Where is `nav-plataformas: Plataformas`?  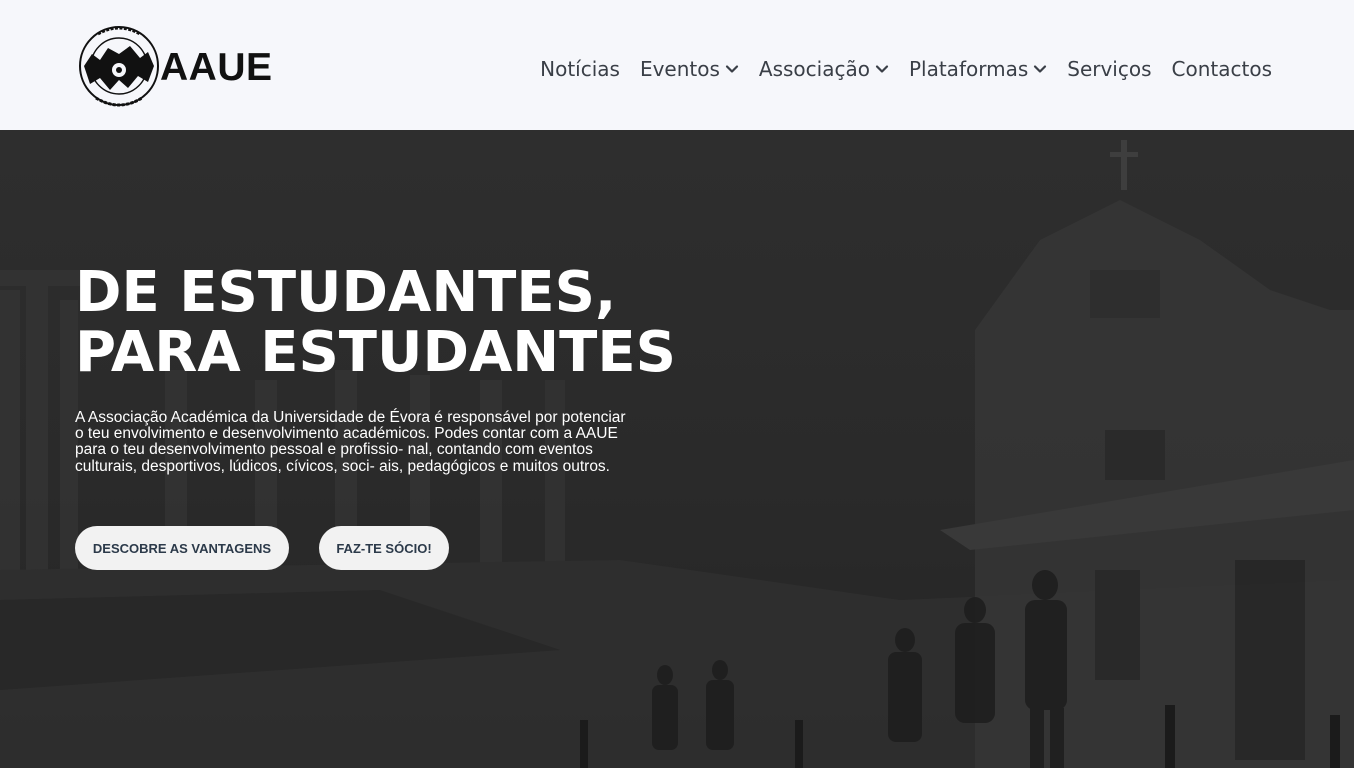 nav-plataformas: Plataformas is located at coordinates (978, 69).